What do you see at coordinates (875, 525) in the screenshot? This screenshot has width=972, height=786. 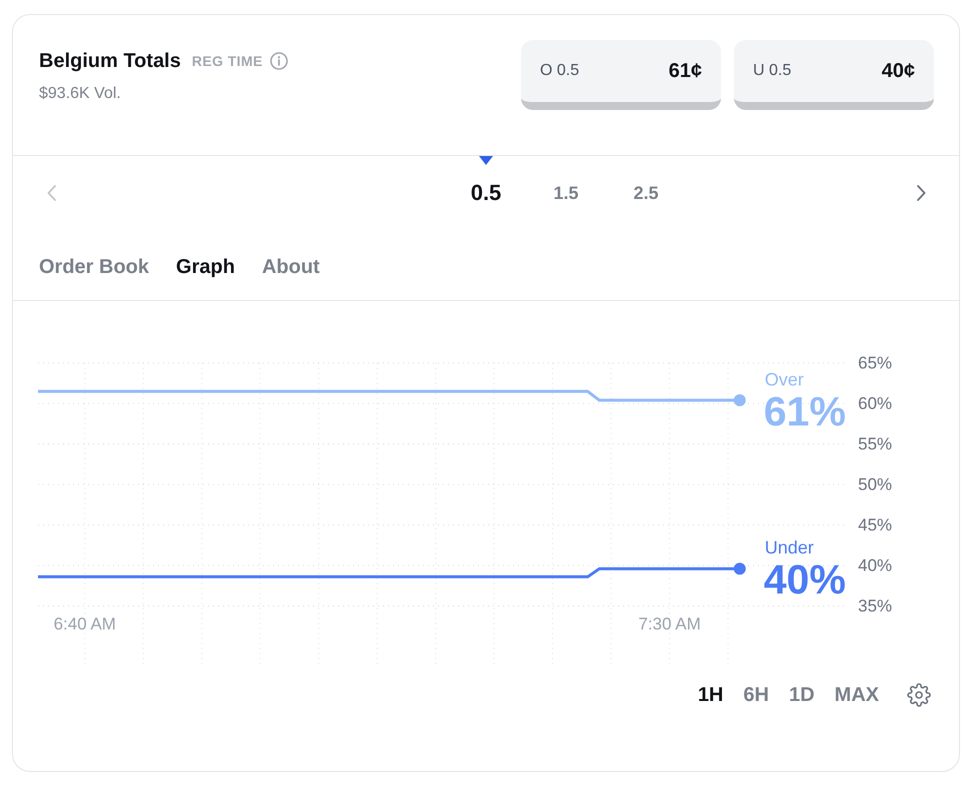 I see `y-axis-label: 45%` at bounding box center [875, 525].